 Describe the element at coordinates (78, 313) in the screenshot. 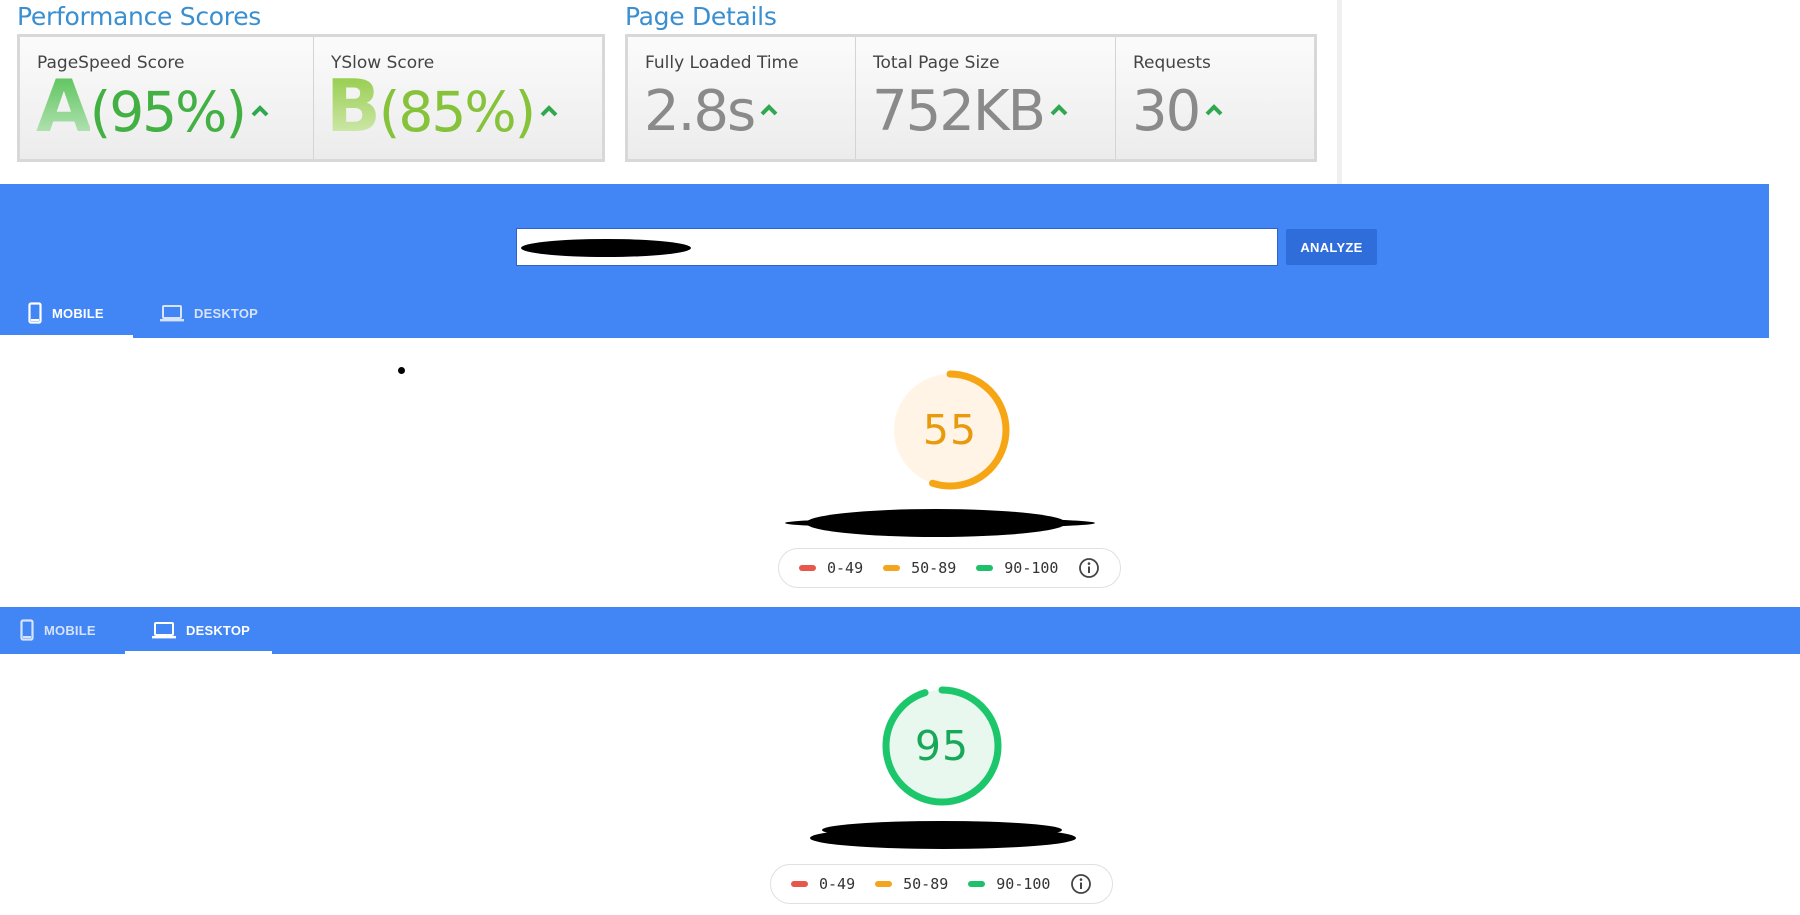

I see `tab-mobile-label: MOBILE` at that location.